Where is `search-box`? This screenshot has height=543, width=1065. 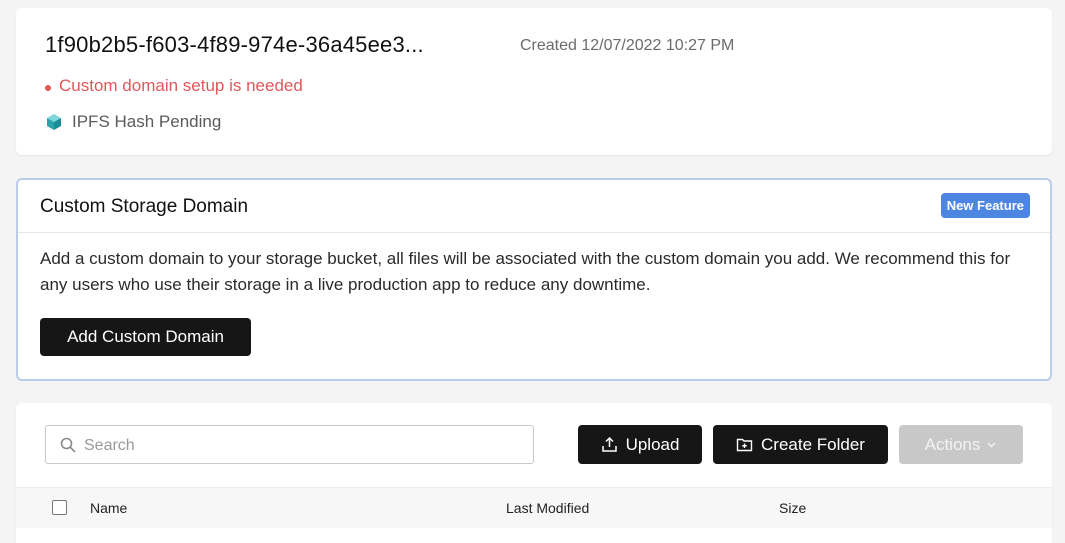 search-box is located at coordinates (289, 445).